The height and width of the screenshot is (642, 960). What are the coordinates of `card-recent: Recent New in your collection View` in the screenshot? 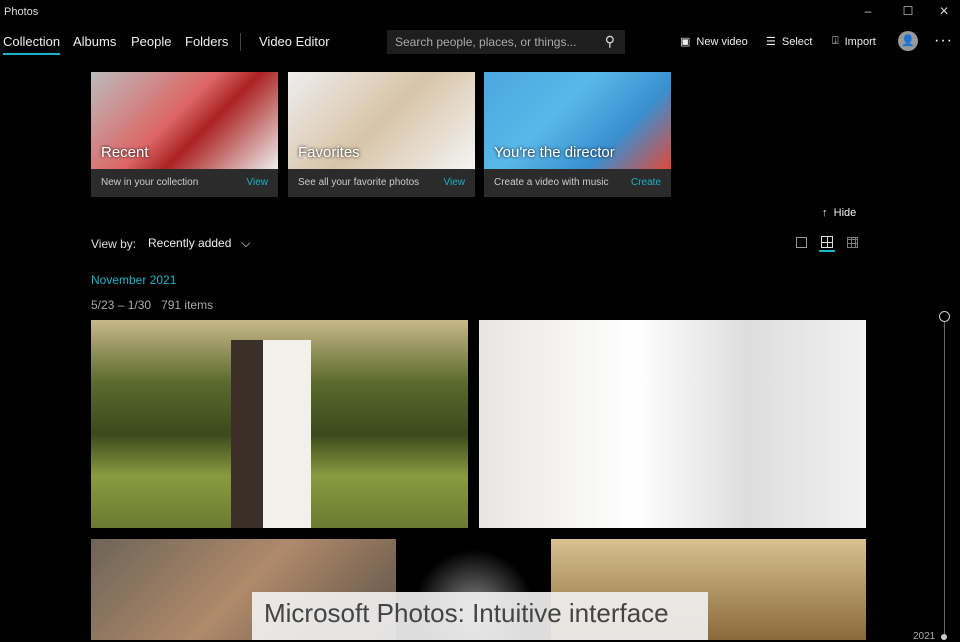 It's located at (184, 134).